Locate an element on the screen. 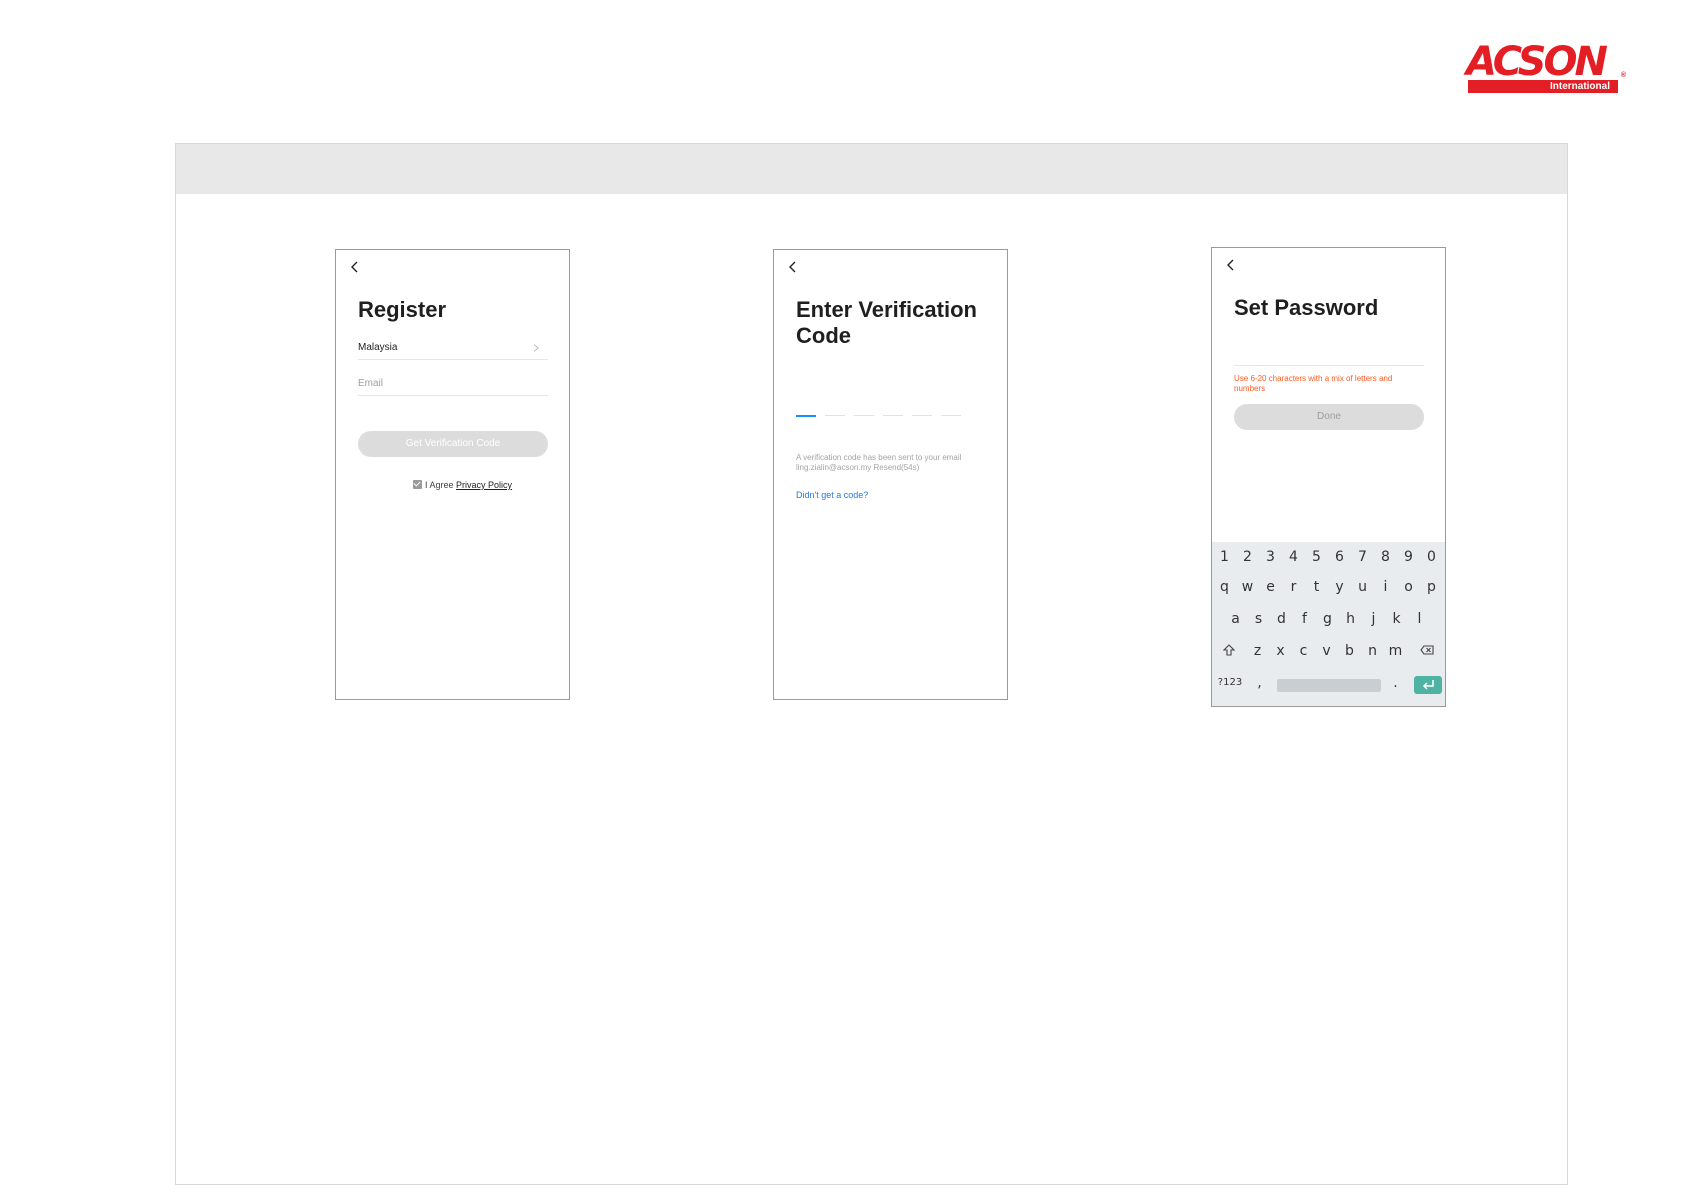  key-m: m is located at coordinates (1395, 651).